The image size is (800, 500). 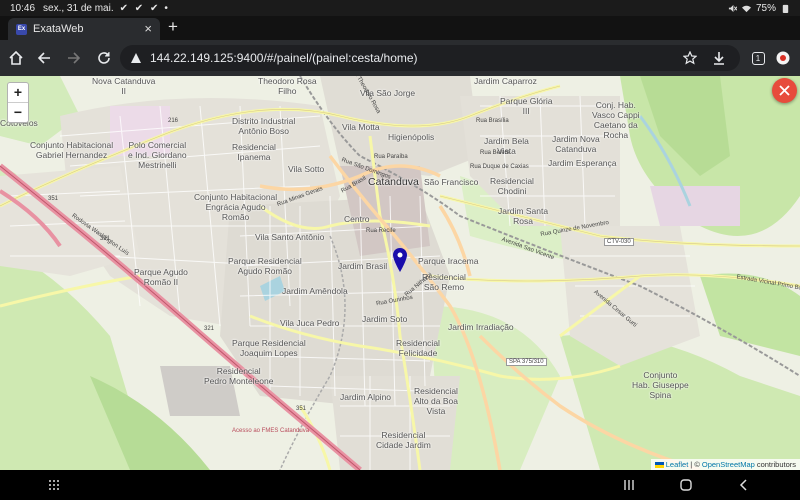 I want to click on home-icon, so click(x=16, y=58).